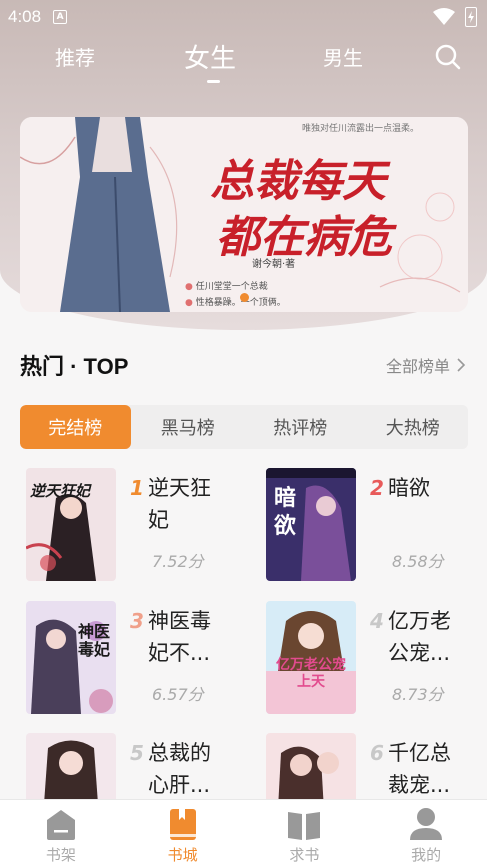 Image resolution: width=487 pixels, height=865 pixels. Describe the element at coordinates (376, 661) in the screenshot. I see `book-item: 亿万老公宠上天 4 亿万老公宠... 8.73分` at that location.